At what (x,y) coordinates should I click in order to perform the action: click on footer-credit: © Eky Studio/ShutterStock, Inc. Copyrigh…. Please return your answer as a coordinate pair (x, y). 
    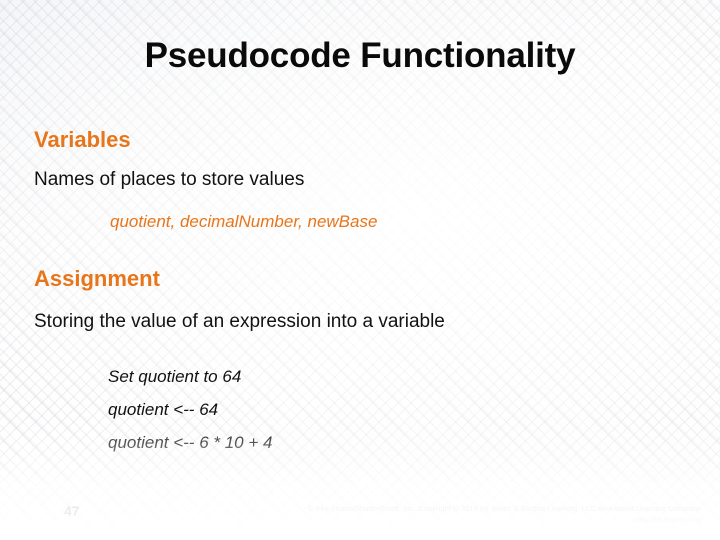
    Looking at the image, I should click on (441, 514).